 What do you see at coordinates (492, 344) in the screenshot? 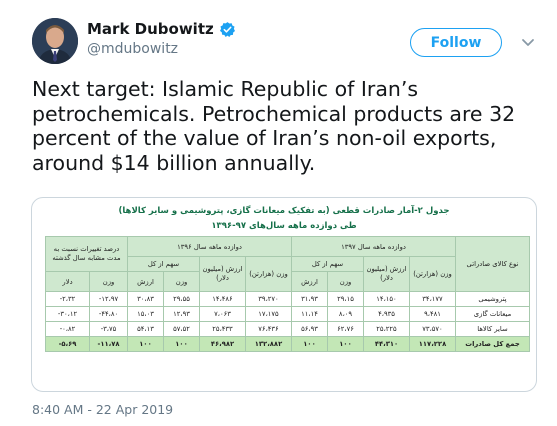
I see `row-label: جمع کل صادرات` at bounding box center [492, 344].